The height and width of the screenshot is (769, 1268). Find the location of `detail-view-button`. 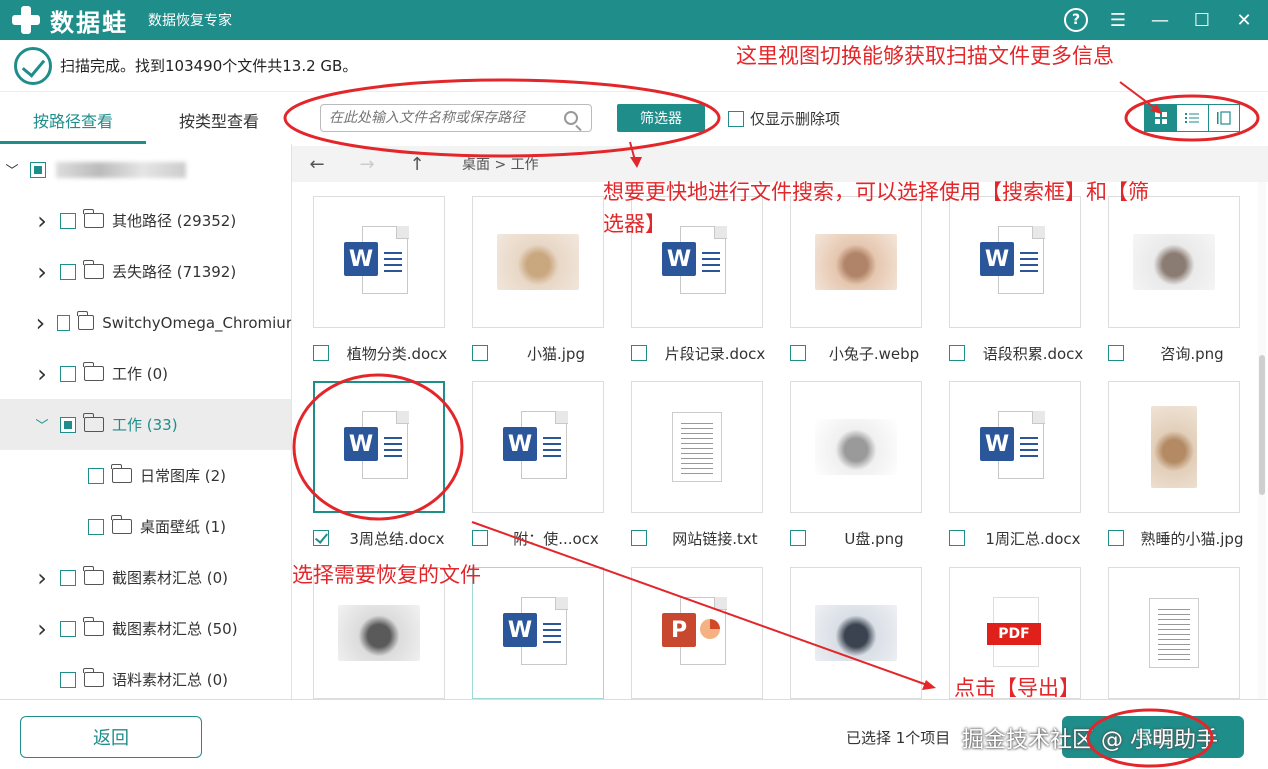

detail-view-button is located at coordinates (1223, 118).